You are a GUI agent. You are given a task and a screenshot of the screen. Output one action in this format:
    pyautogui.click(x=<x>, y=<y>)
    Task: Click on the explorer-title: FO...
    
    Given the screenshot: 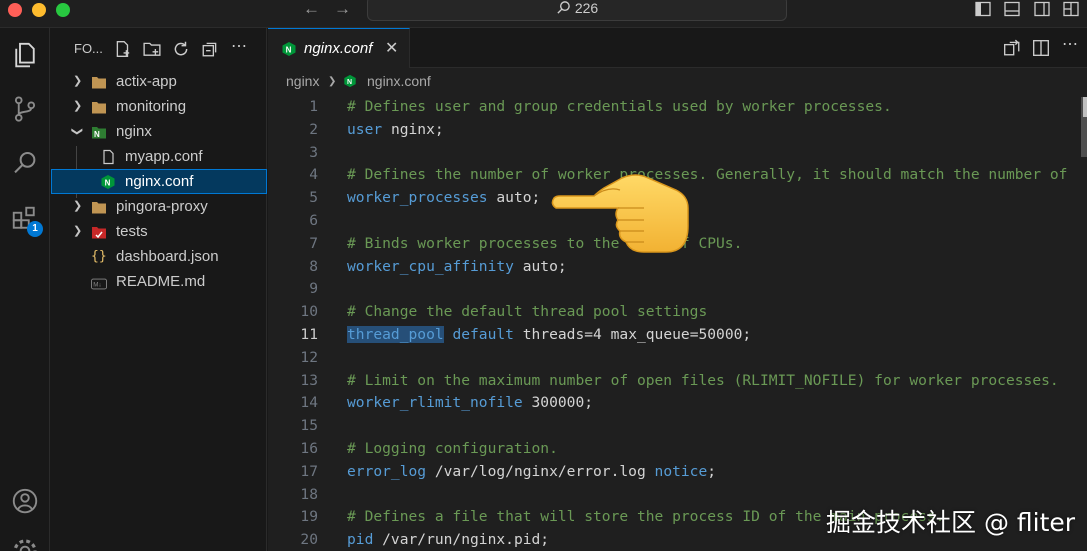 What is the action you would take?
    pyautogui.click(x=88, y=48)
    